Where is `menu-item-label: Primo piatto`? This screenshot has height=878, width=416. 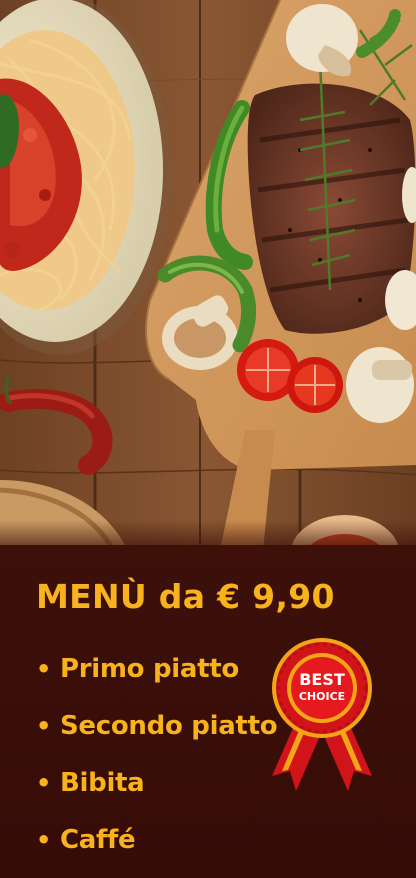 menu-item-label: Primo piatto is located at coordinates (149, 668).